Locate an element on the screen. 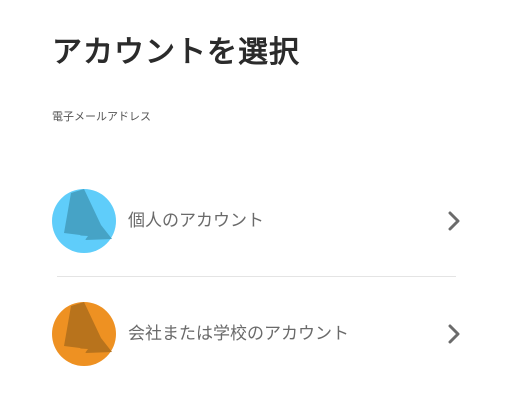  work-school-account-option: 会社または学校のアカウント is located at coordinates (258, 334).